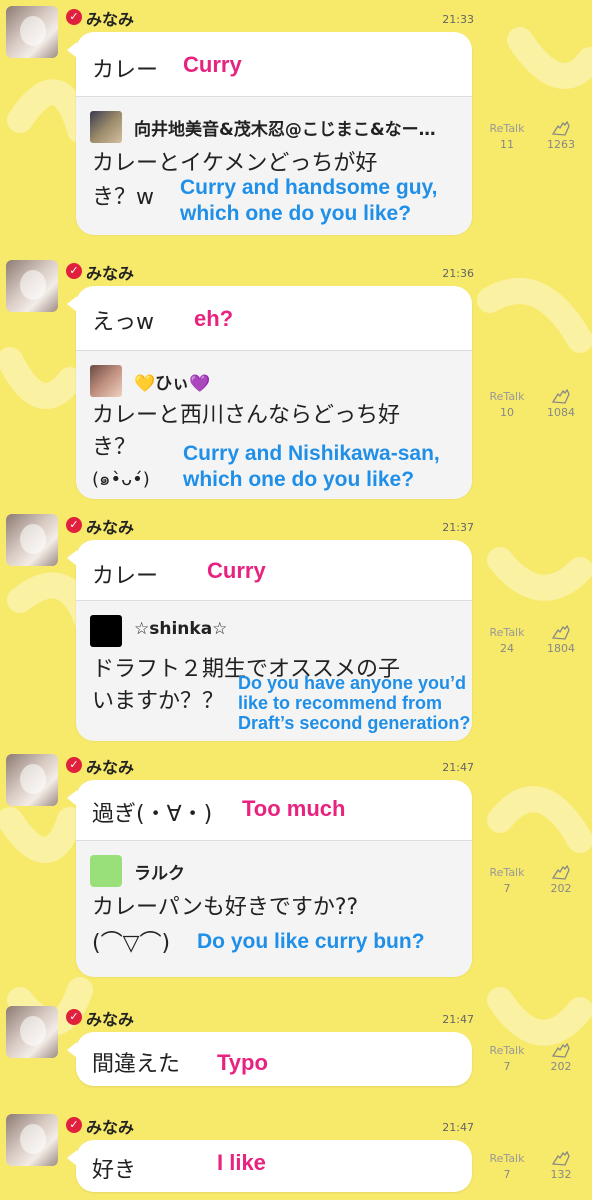  I want to click on translation-annotation: like to recommend from, so click(340, 703).